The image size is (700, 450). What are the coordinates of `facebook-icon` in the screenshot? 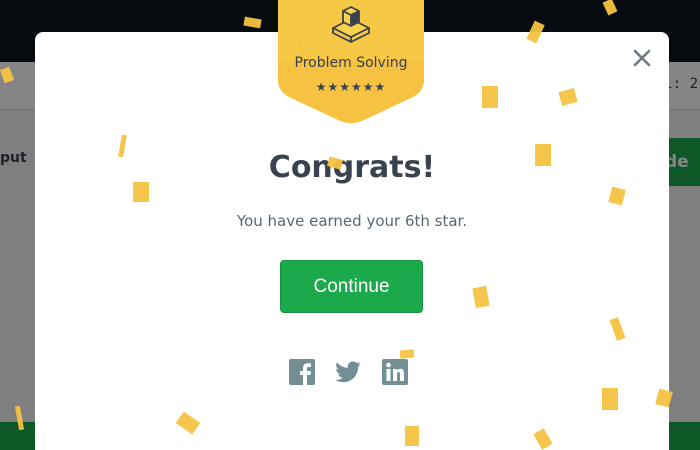 It's located at (302, 372).